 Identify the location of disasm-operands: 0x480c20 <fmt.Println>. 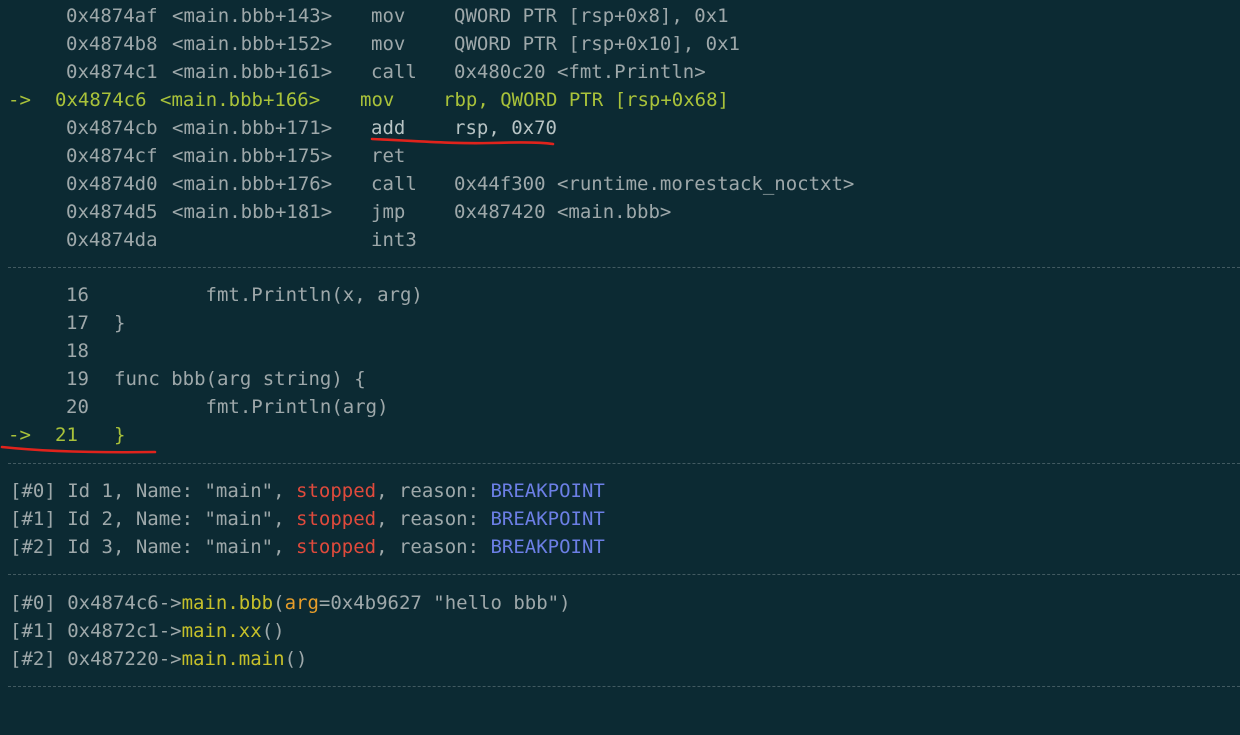
(580, 72).